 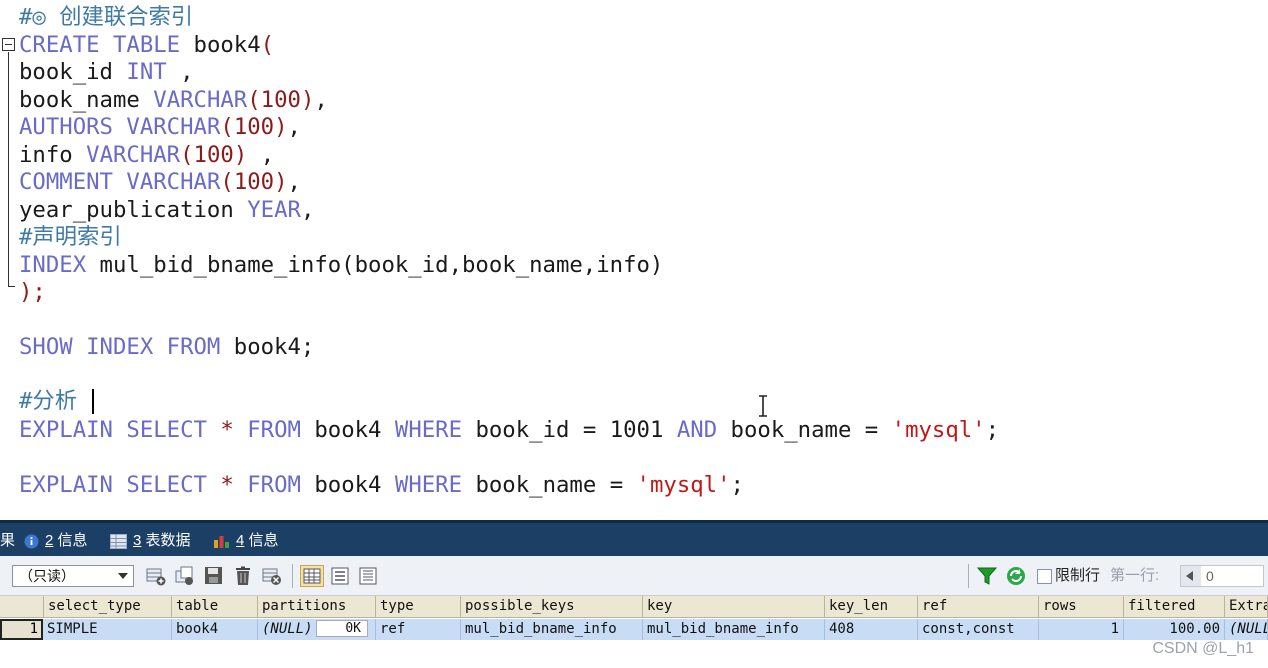 What do you see at coordinates (871, 607) in the screenshot?
I see `col-header-key-len: key_len` at bounding box center [871, 607].